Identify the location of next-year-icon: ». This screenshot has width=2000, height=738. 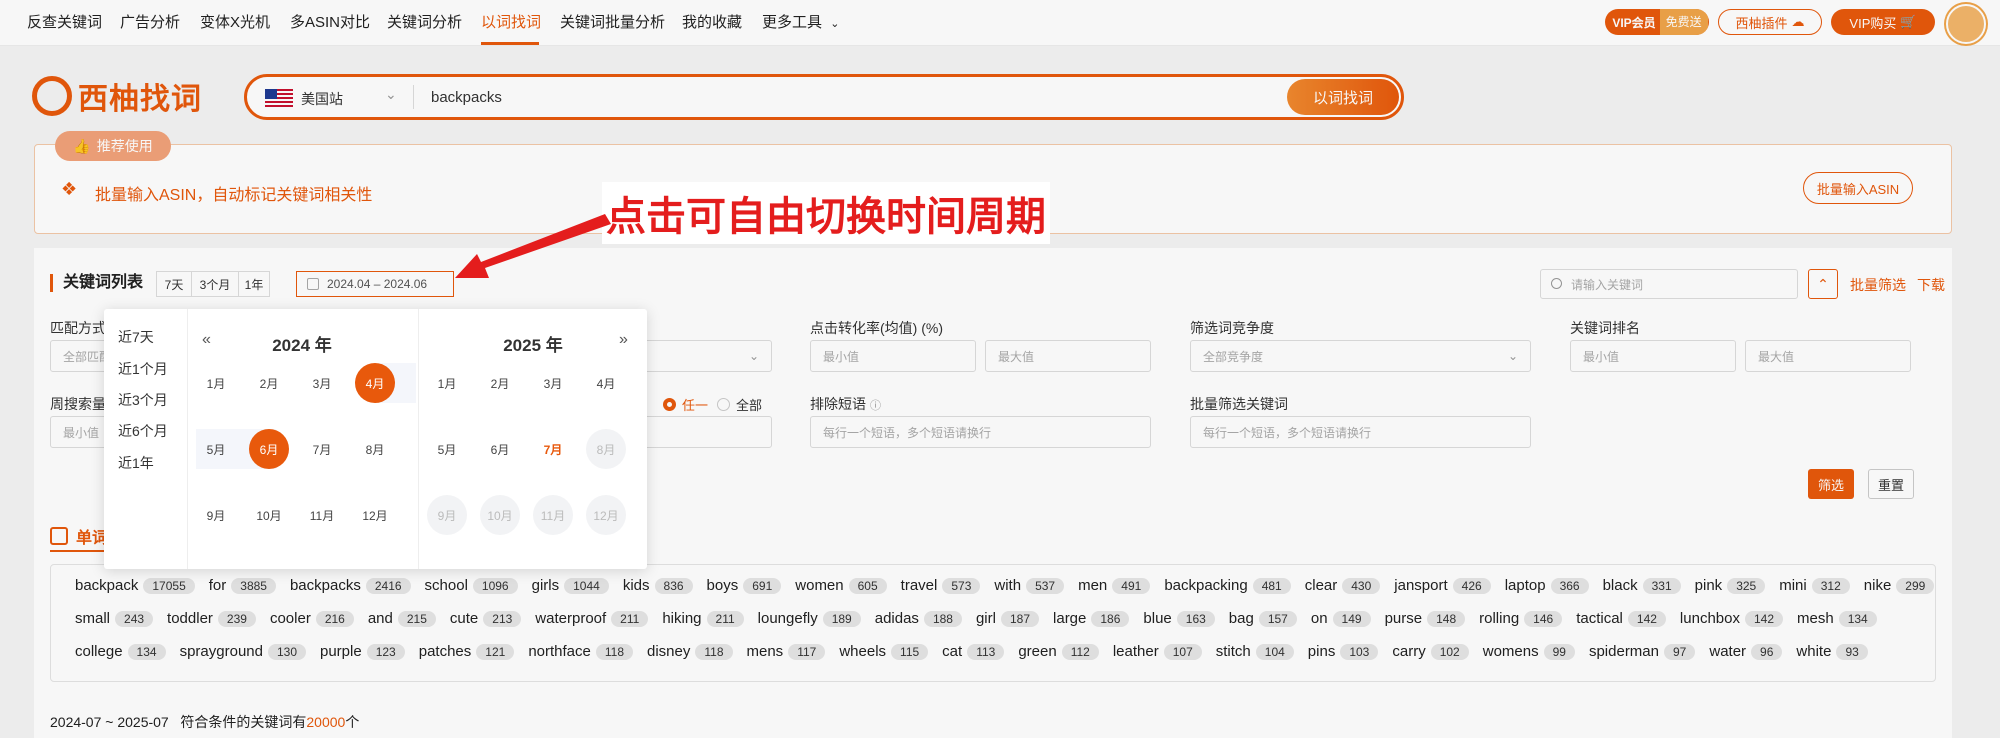
(623, 340).